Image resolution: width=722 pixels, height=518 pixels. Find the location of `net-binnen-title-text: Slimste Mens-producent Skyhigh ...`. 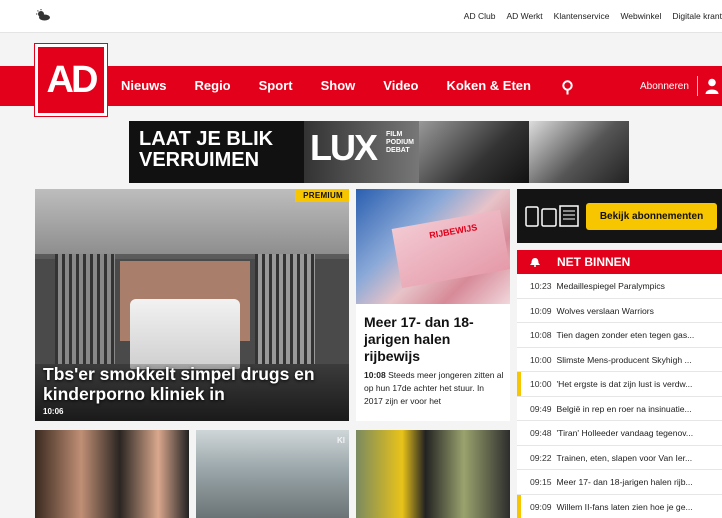

net-binnen-title-text: Slimste Mens-producent Skyhigh ... is located at coordinates (624, 359).